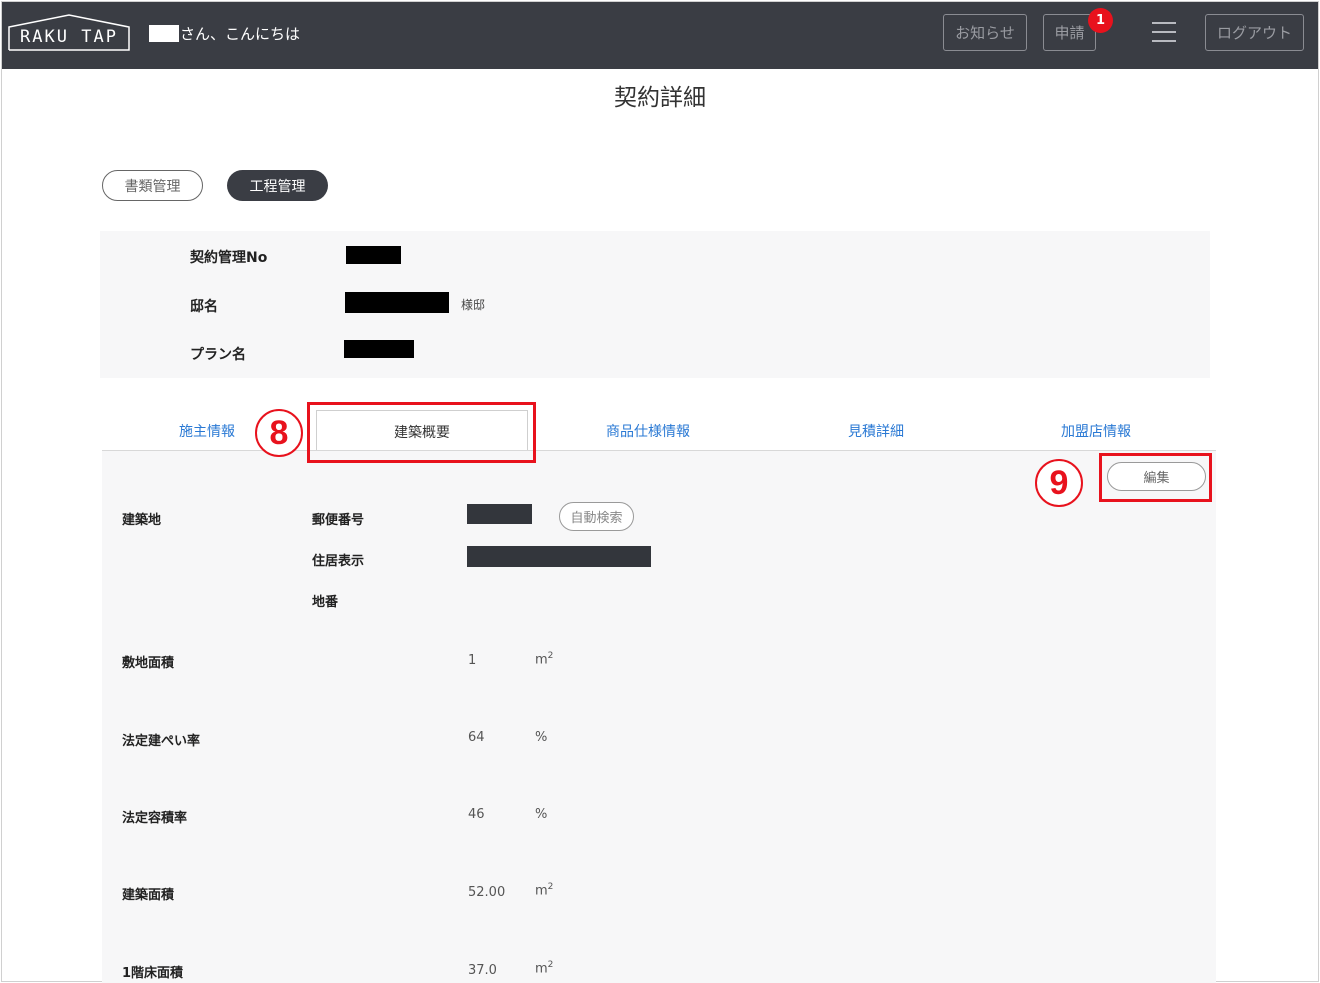 The width and height of the screenshot is (1320, 983). What do you see at coordinates (499, 514) in the screenshot?
I see `postal-code-field` at bounding box center [499, 514].